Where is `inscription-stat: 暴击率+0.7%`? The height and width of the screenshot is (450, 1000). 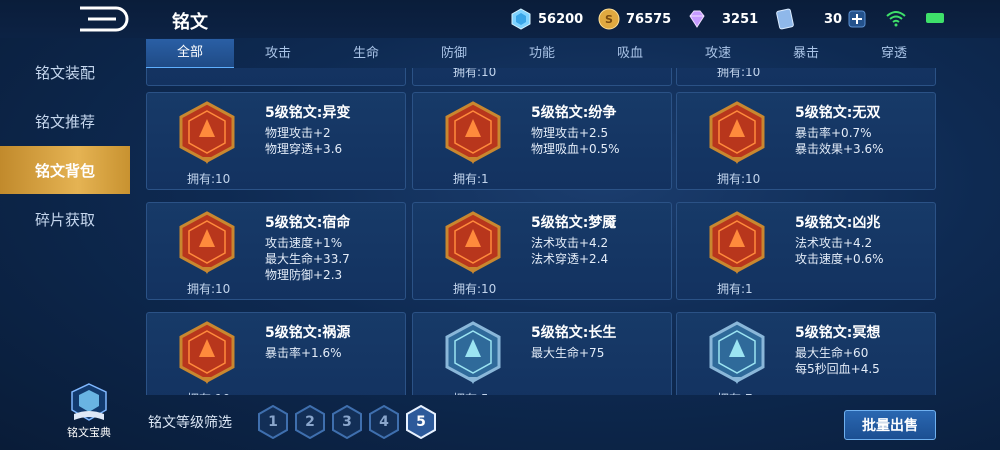
inscription-stat: 暴击率+0.7% is located at coordinates (833, 133).